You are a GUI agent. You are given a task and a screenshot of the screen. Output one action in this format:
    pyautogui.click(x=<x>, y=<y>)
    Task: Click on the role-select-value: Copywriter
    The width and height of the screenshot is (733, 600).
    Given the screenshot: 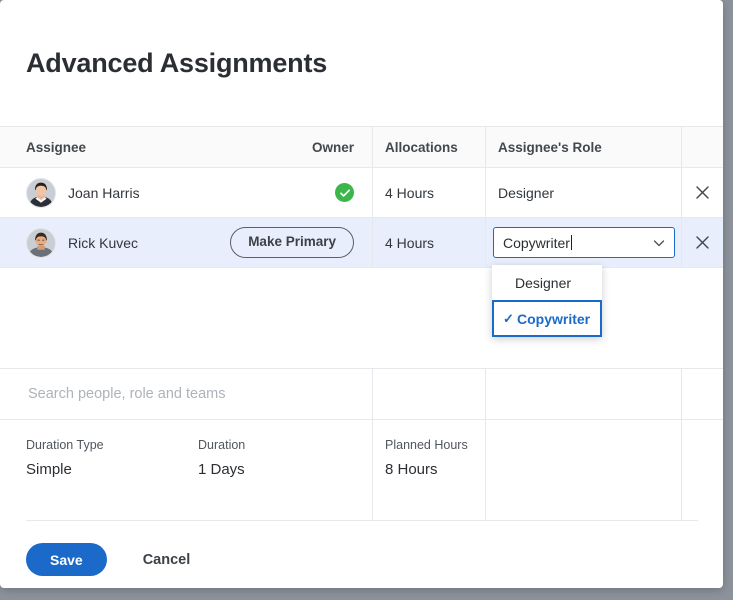 What is the action you would take?
    pyautogui.click(x=537, y=242)
    